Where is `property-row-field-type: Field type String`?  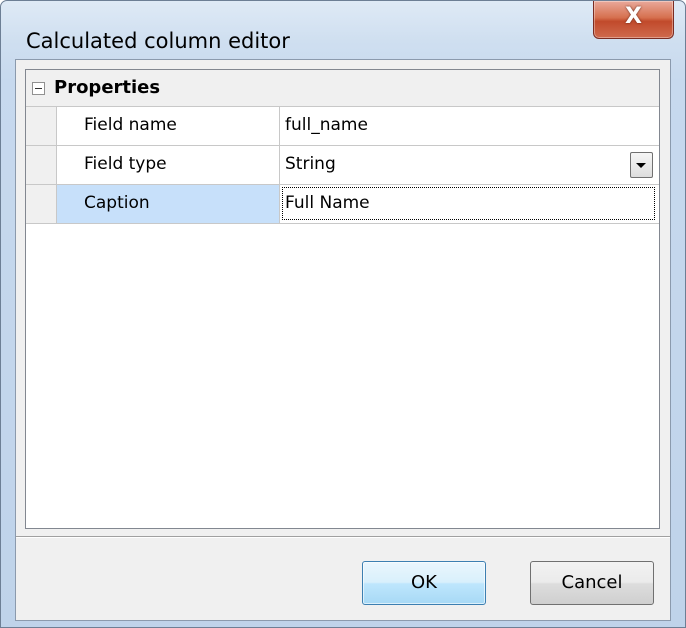
property-row-field-type: Field type String is located at coordinates (342, 165).